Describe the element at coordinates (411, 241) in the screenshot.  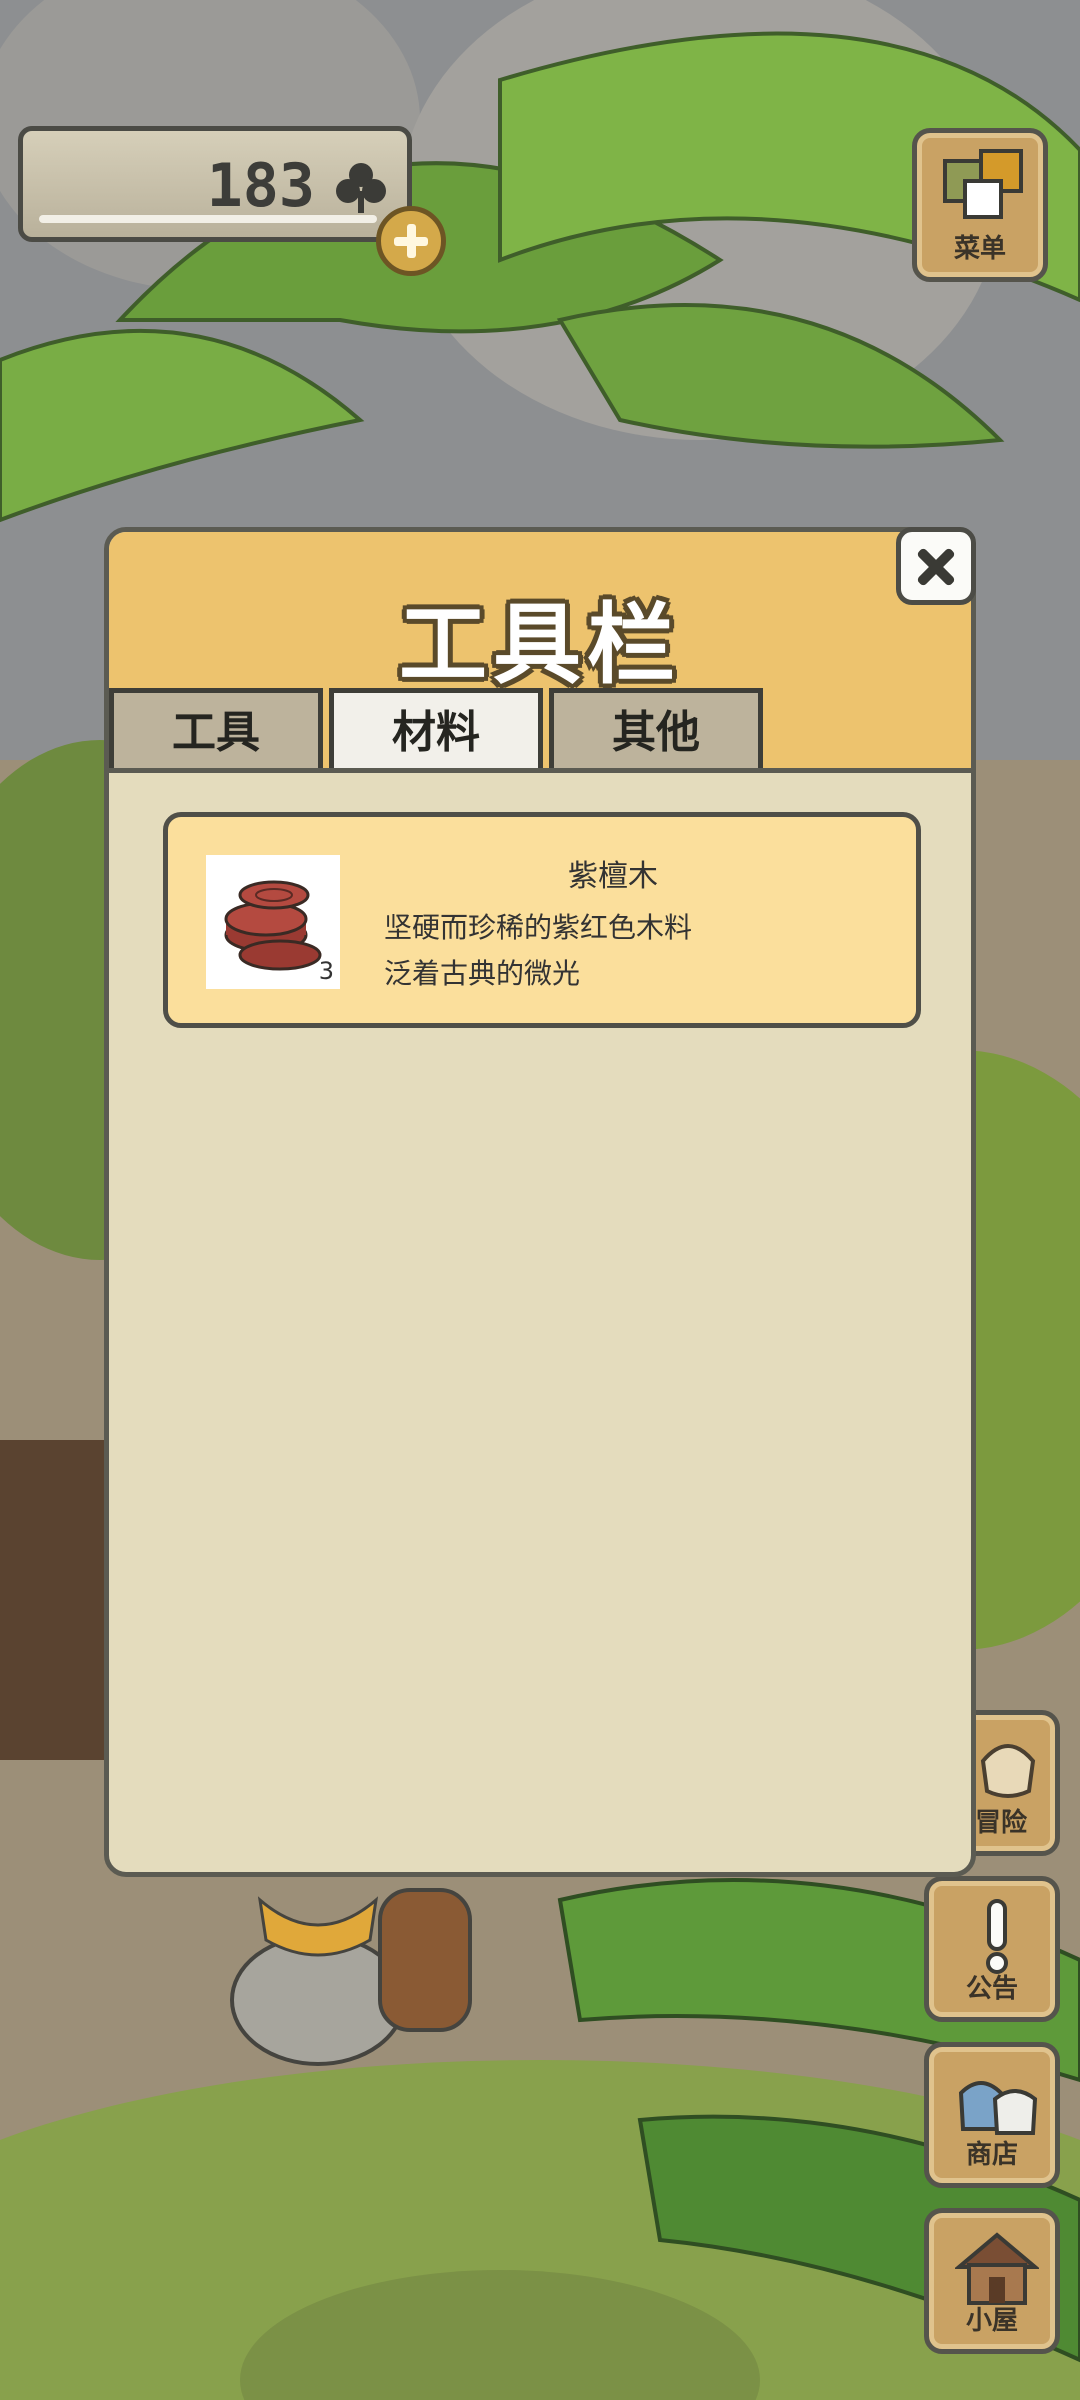
I see `add-clover-button` at that location.